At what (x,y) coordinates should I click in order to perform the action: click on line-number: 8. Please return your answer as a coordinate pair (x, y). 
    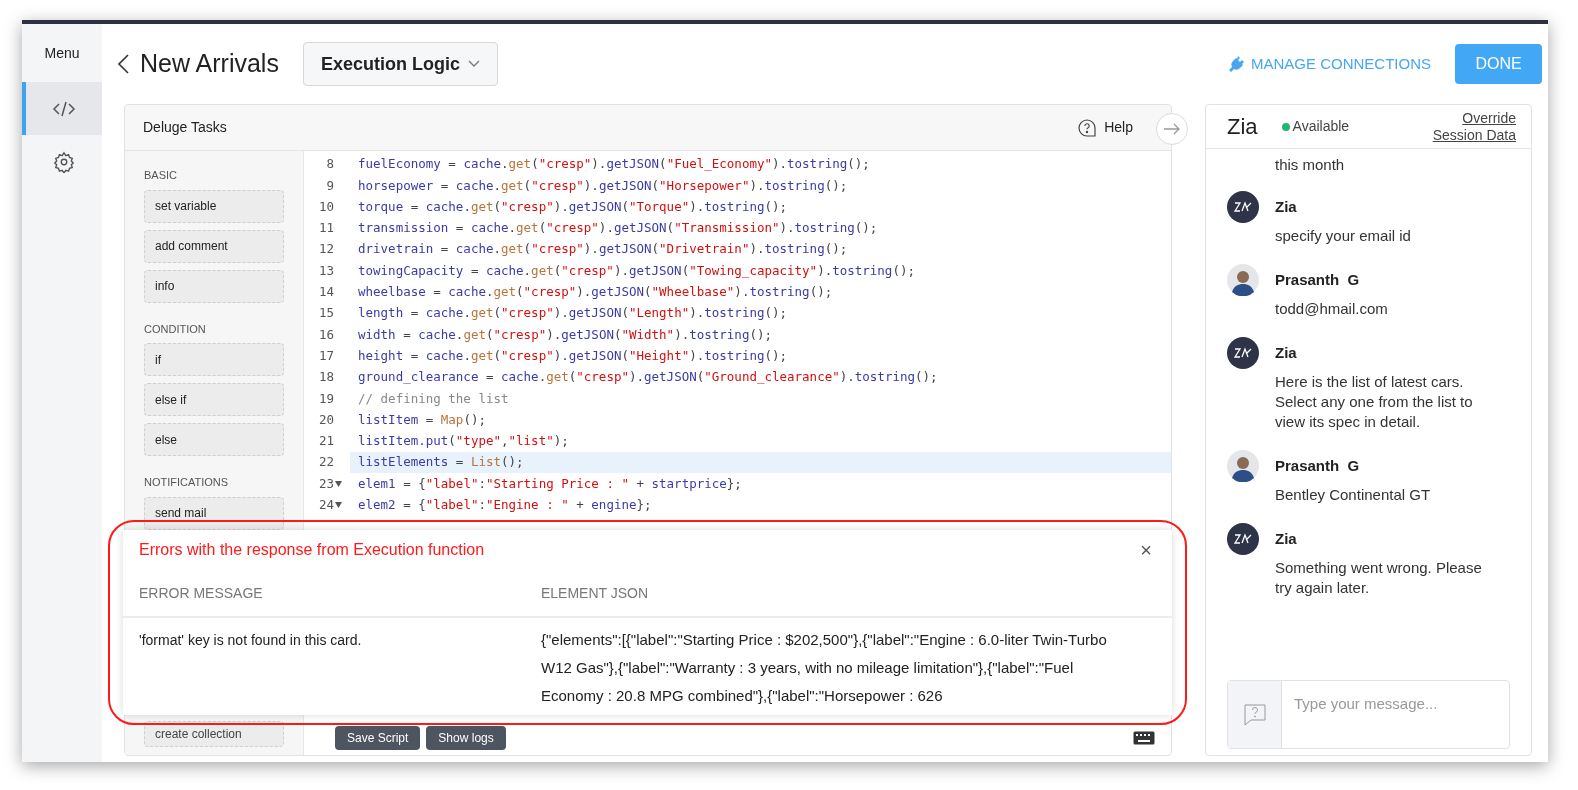
    Looking at the image, I should click on (330, 164).